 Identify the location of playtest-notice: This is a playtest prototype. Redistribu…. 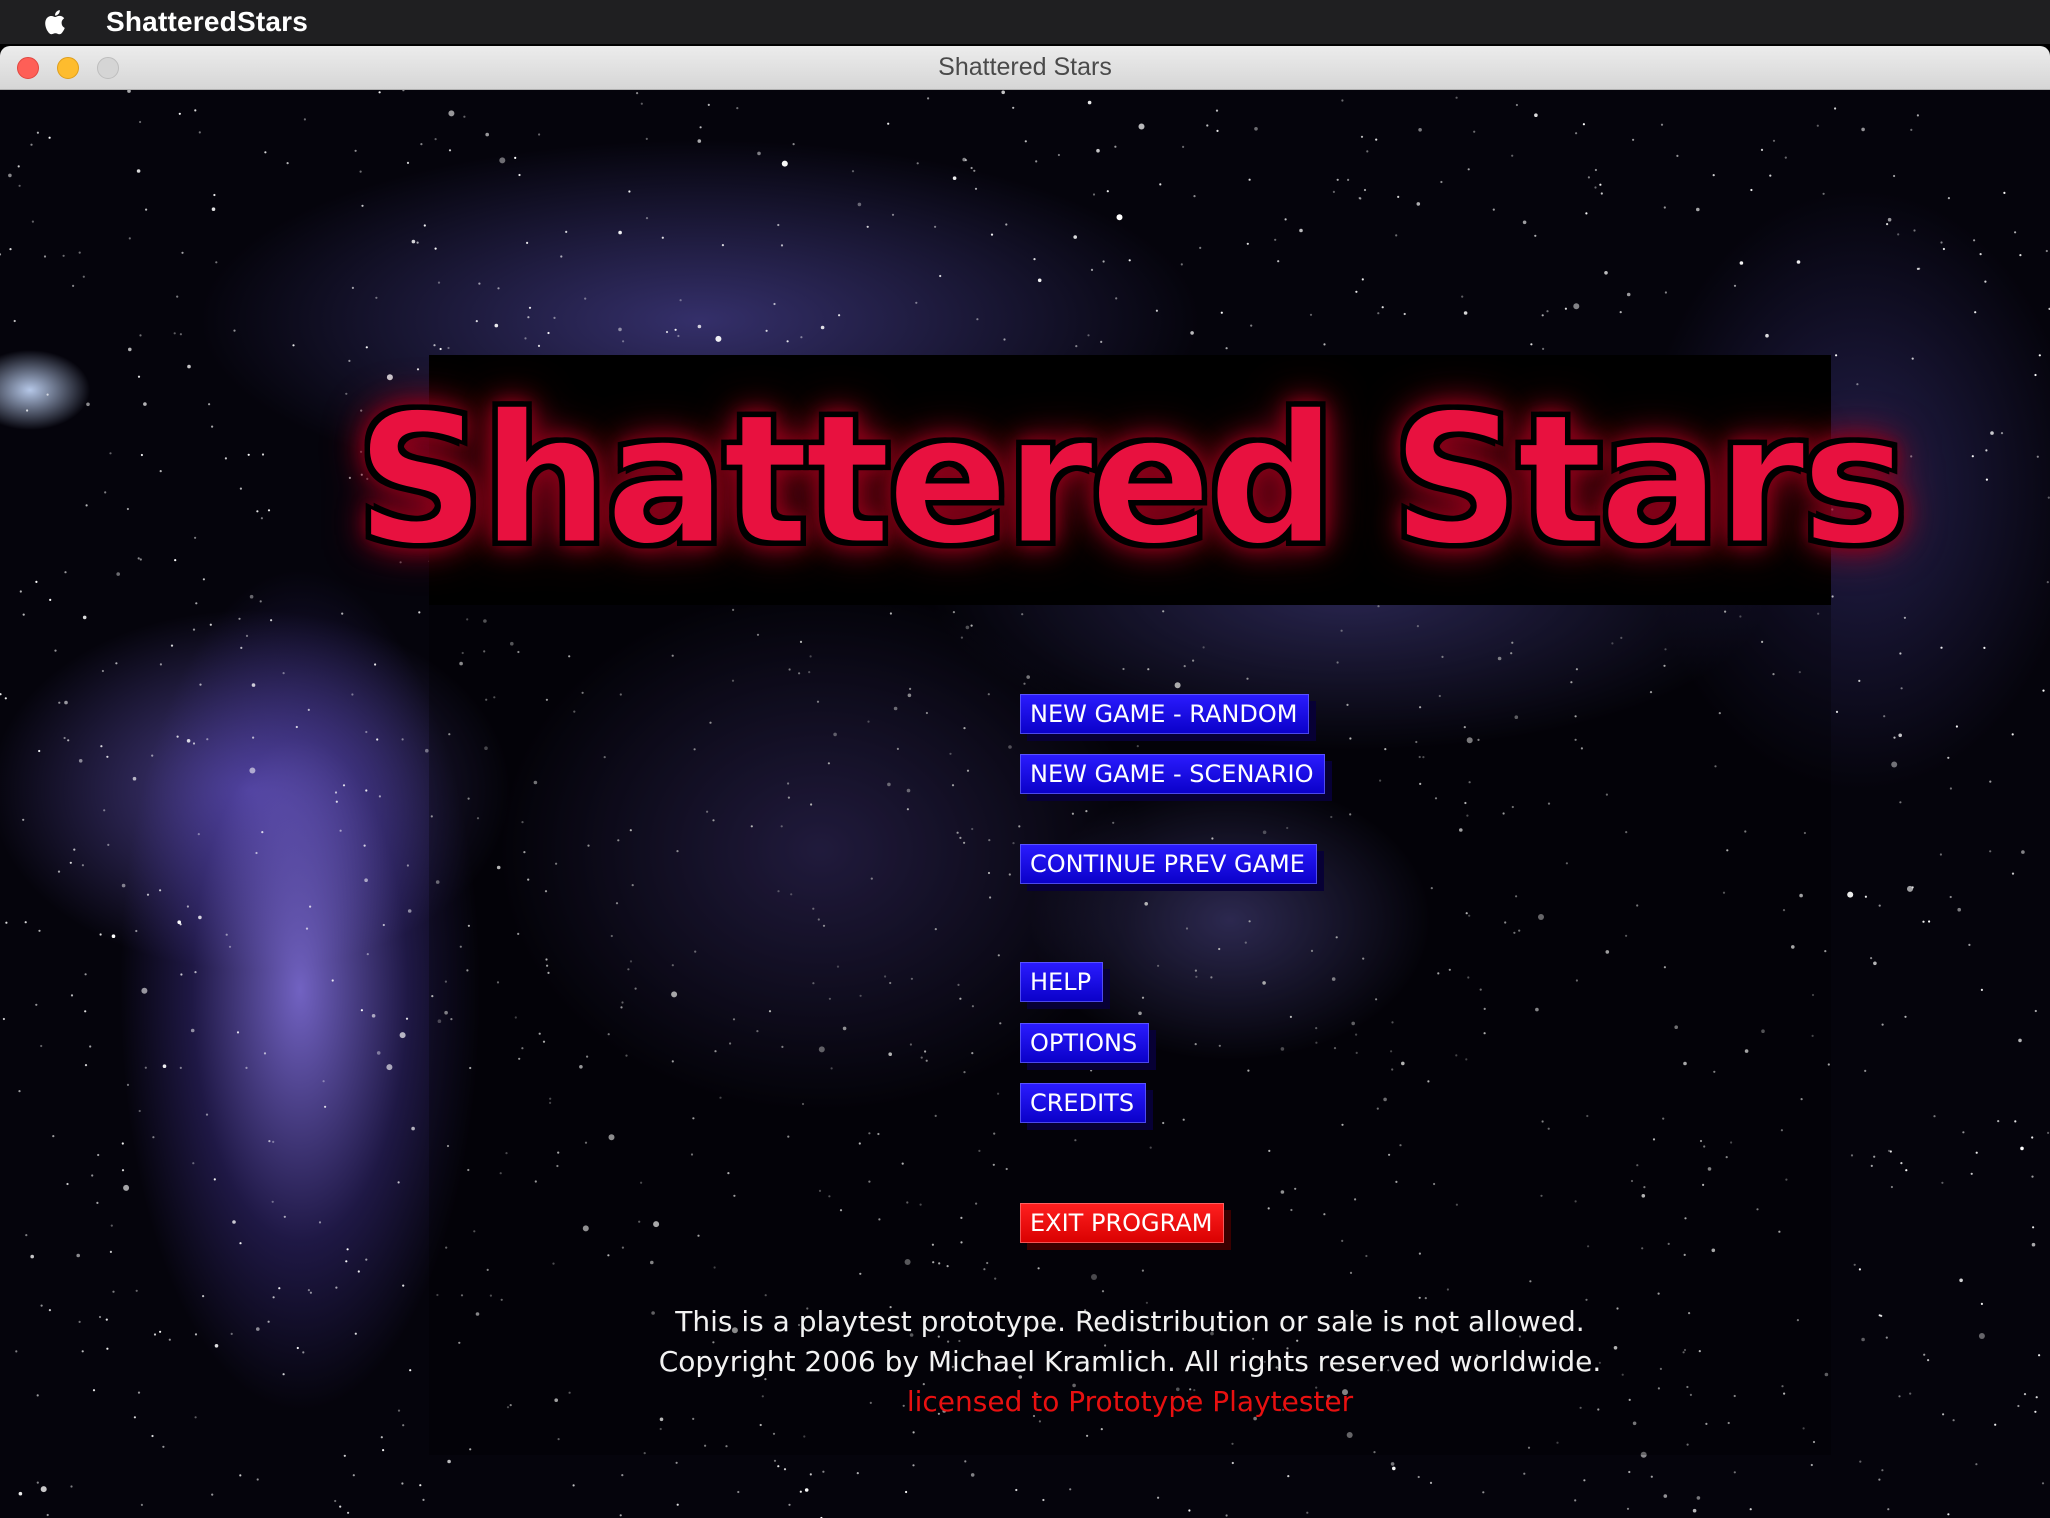
(1130, 1321).